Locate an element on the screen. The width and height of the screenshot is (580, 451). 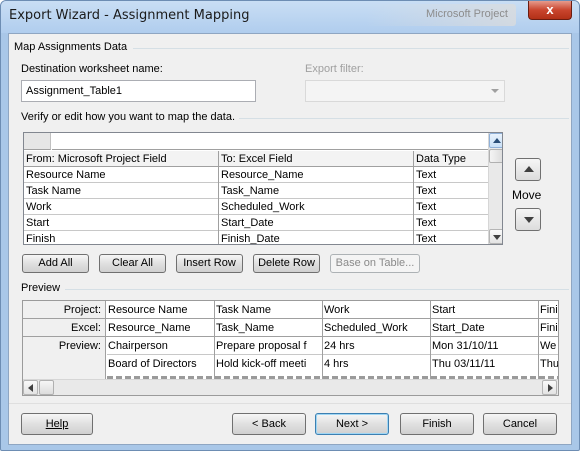
preview-label-project: Project: is located at coordinates (82, 310).